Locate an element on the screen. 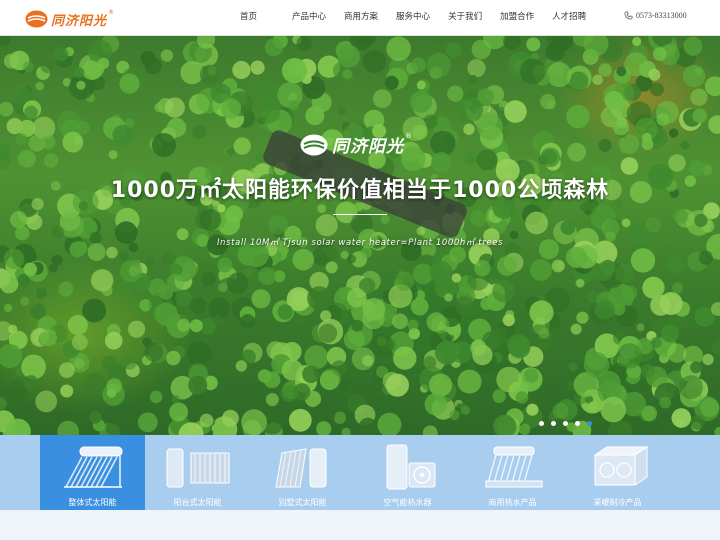 The width and height of the screenshot is (720, 540). product-label: 空气能热水器 is located at coordinates (407, 502).